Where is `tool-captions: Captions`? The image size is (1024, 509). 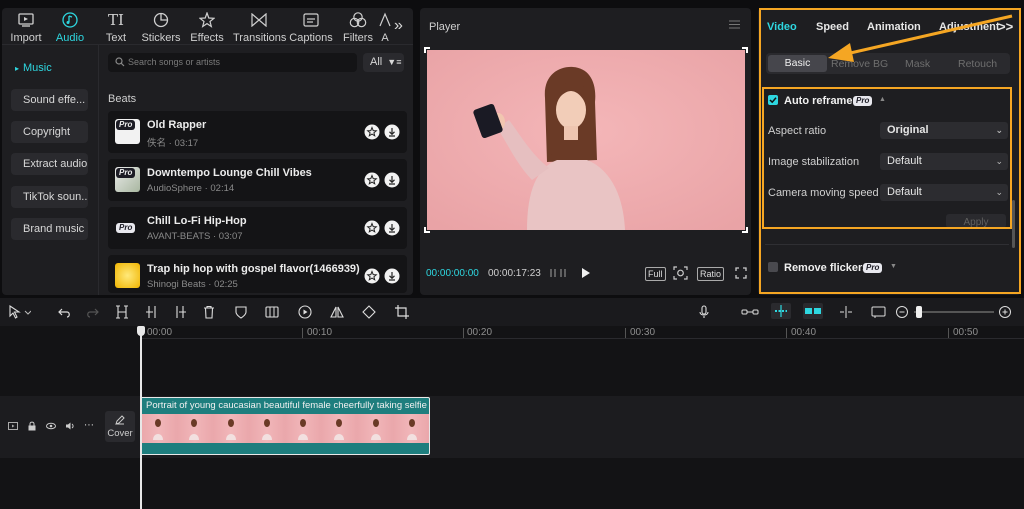 tool-captions: Captions is located at coordinates (311, 28).